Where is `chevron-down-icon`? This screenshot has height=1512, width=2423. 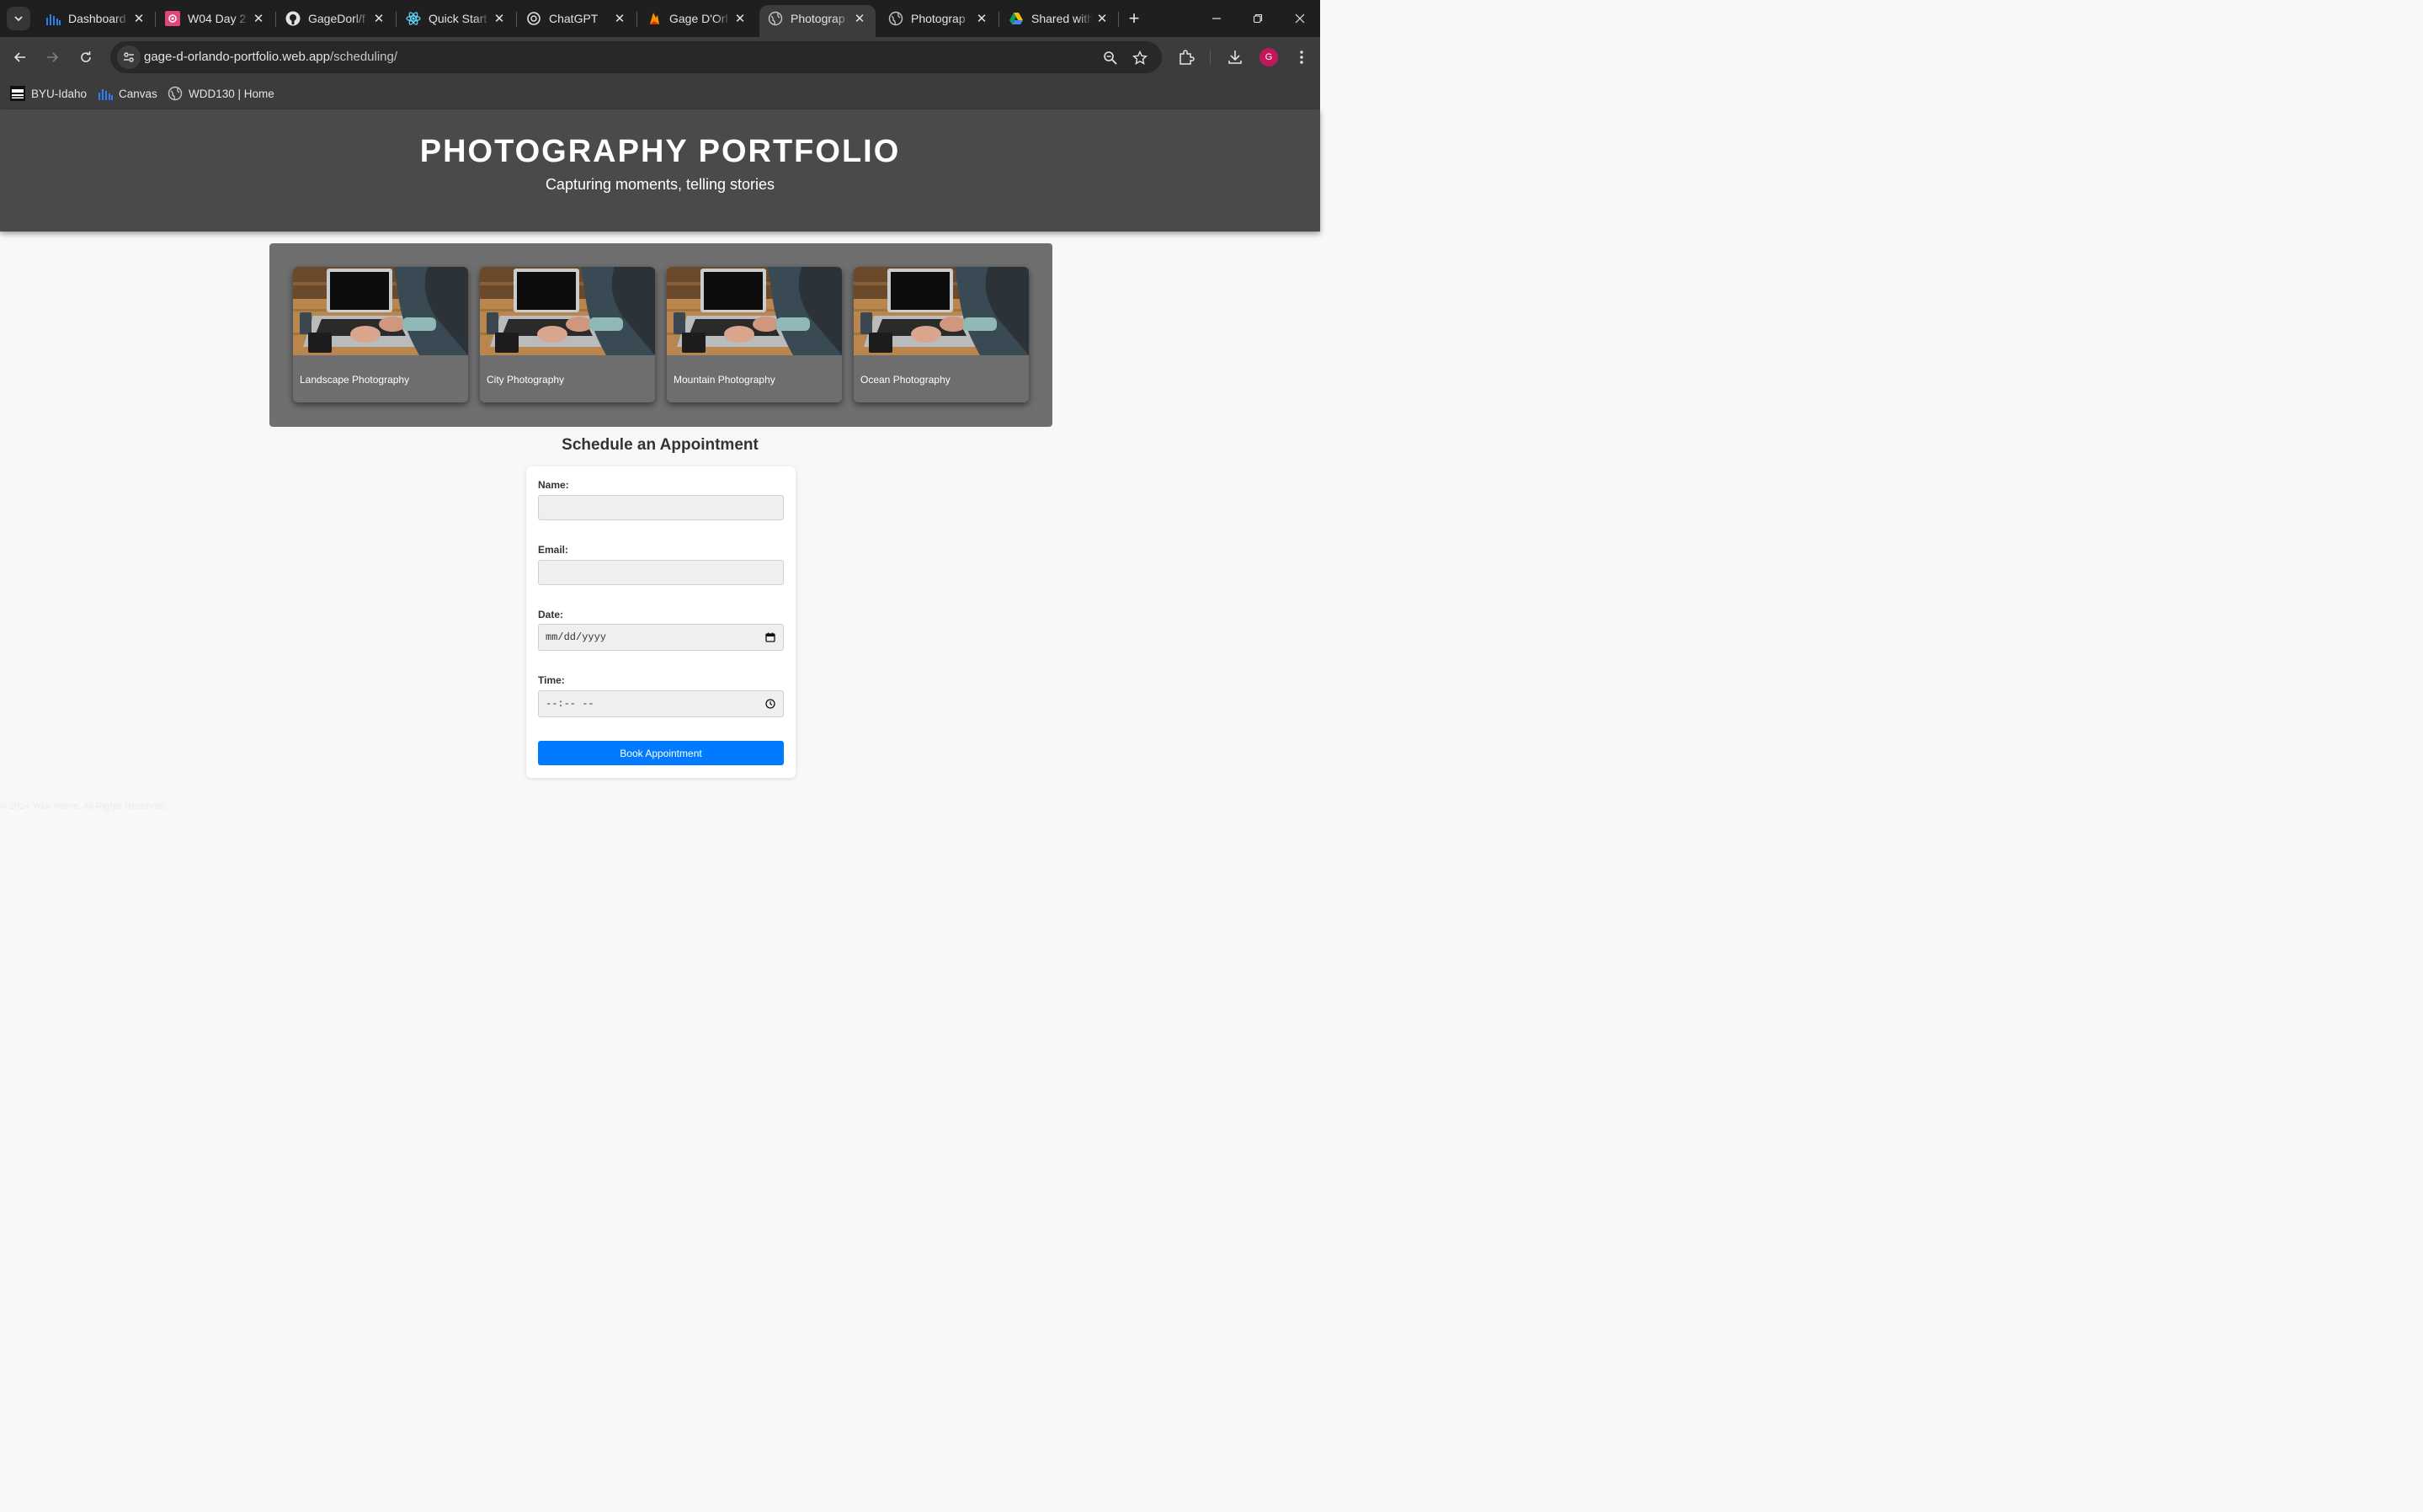 chevron-down-icon is located at coordinates (19, 19).